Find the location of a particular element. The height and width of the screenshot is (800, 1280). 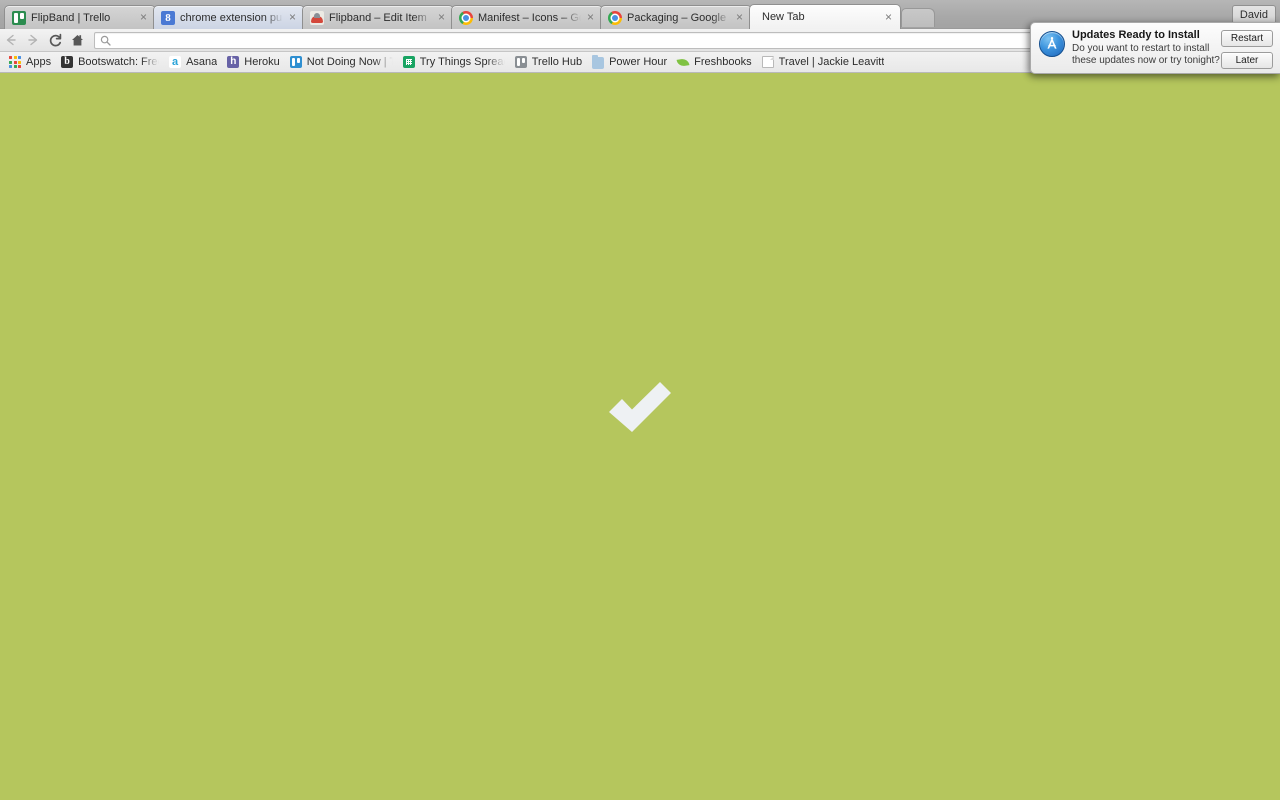

later-button: Later is located at coordinates (1247, 60).